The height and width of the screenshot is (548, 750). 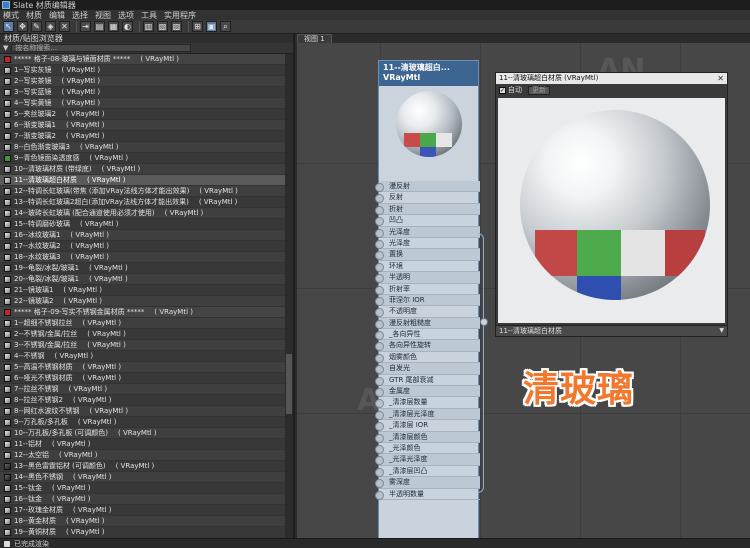 What do you see at coordinates (127, 26) in the screenshot?
I see `show-map-icon: ◐` at bounding box center [127, 26].